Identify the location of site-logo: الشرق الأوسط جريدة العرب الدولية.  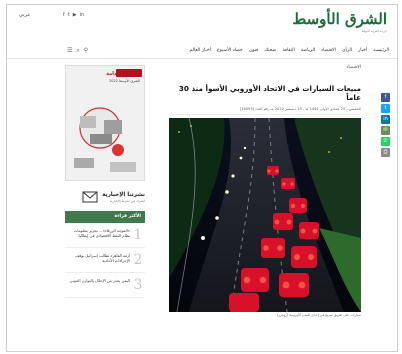
(339, 21).